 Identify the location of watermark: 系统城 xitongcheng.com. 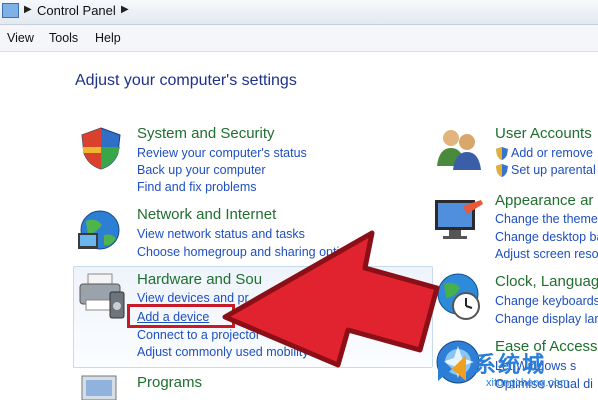
(514, 372).